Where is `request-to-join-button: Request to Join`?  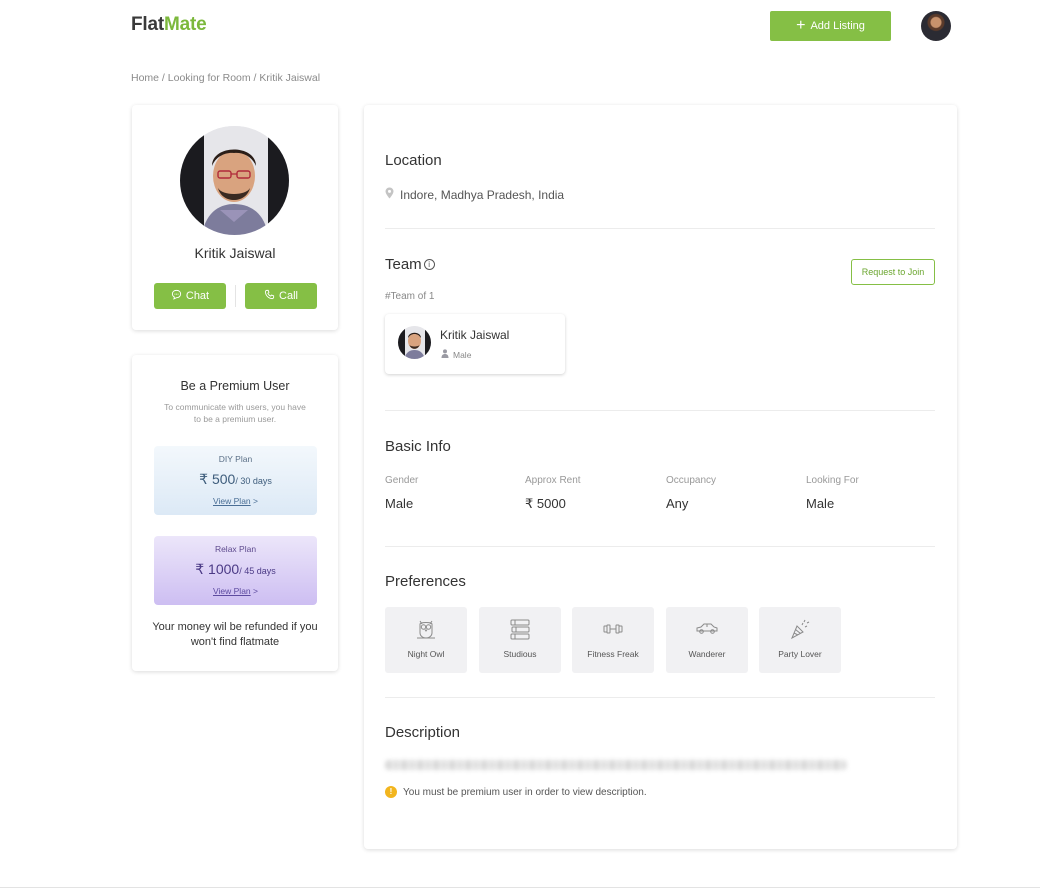 request-to-join-button: Request to Join is located at coordinates (893, 272).